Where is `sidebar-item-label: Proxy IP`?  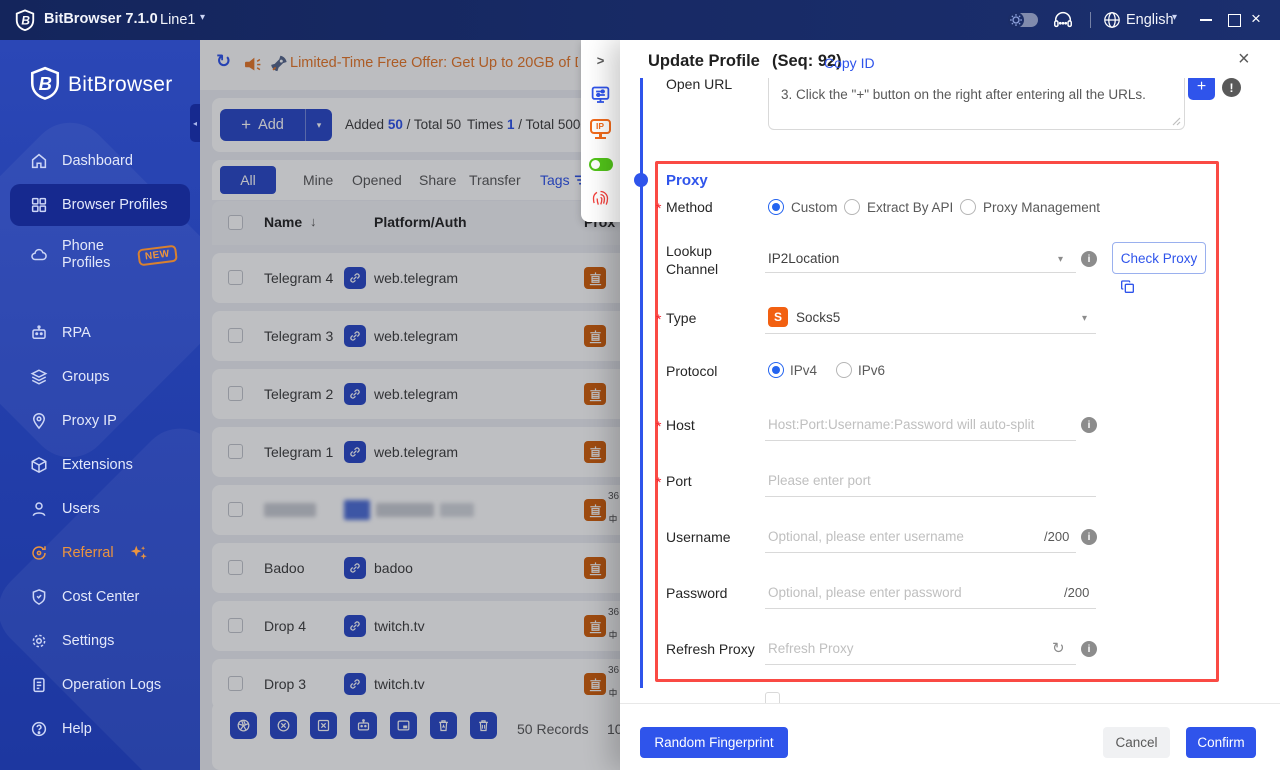 sidebar-item-label: Proxy IP is located at coordinates (89, 420).